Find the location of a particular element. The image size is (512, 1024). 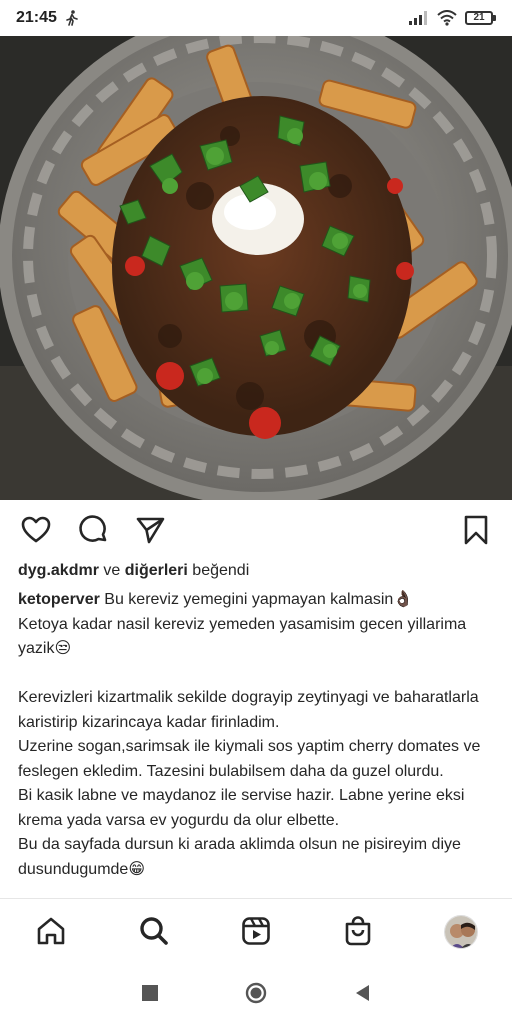

bottom-navigation is located at coordinates (256, 931).